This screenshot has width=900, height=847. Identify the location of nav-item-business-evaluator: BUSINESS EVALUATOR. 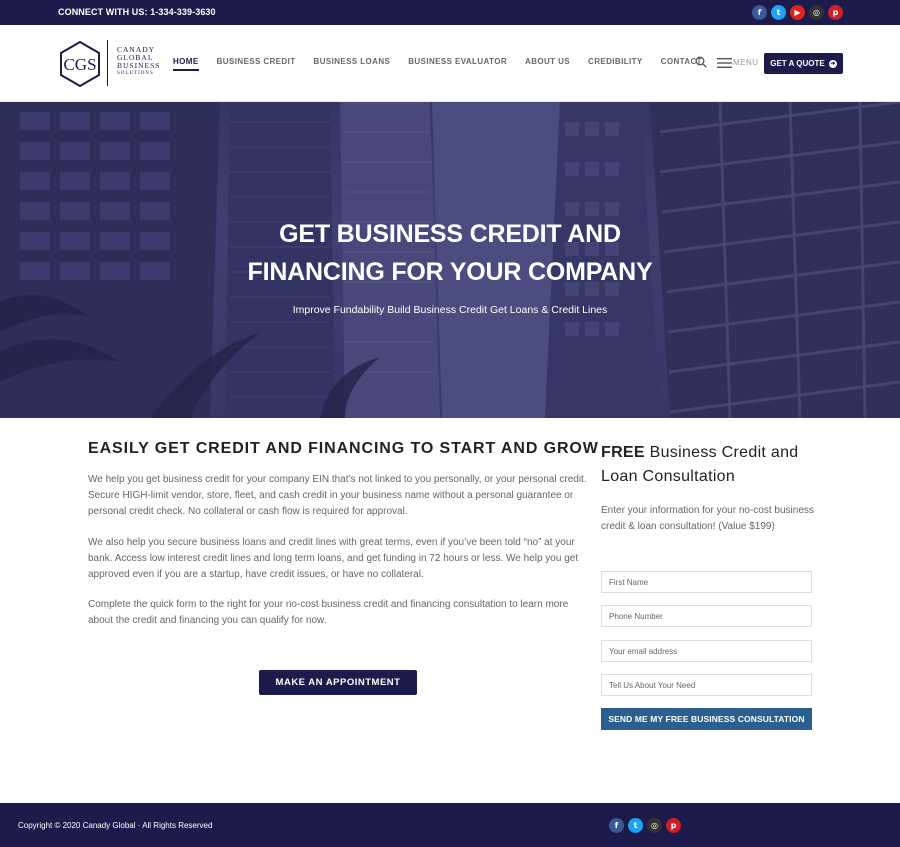
(457, 64).